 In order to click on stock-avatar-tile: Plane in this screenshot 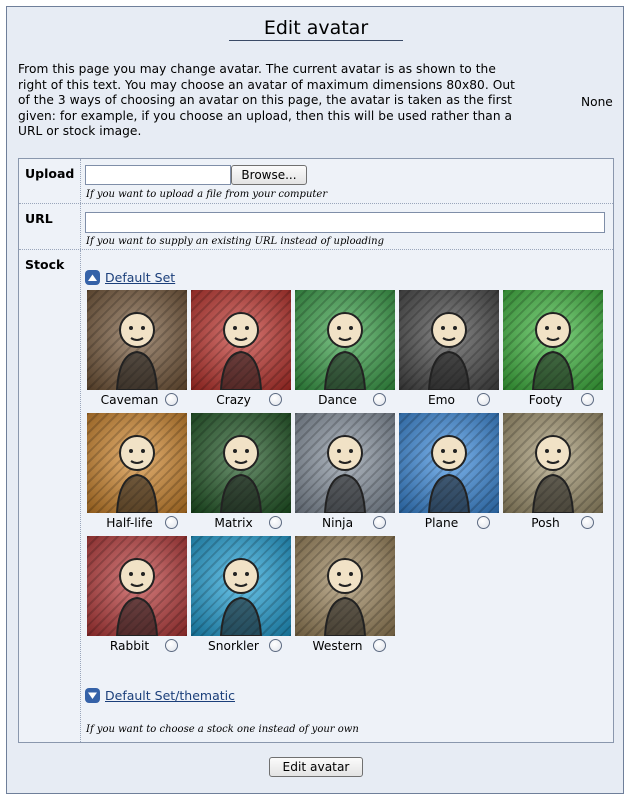, I will do `click(451, 473)`.